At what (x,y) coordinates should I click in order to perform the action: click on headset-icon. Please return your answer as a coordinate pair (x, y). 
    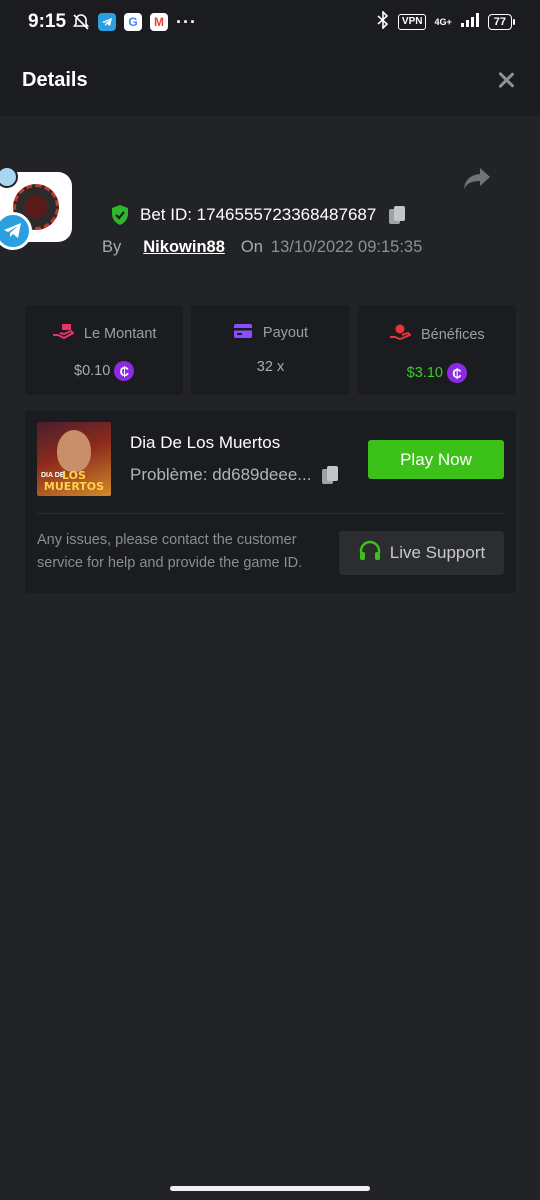
    Looking at the image, I should click on (370, 553).